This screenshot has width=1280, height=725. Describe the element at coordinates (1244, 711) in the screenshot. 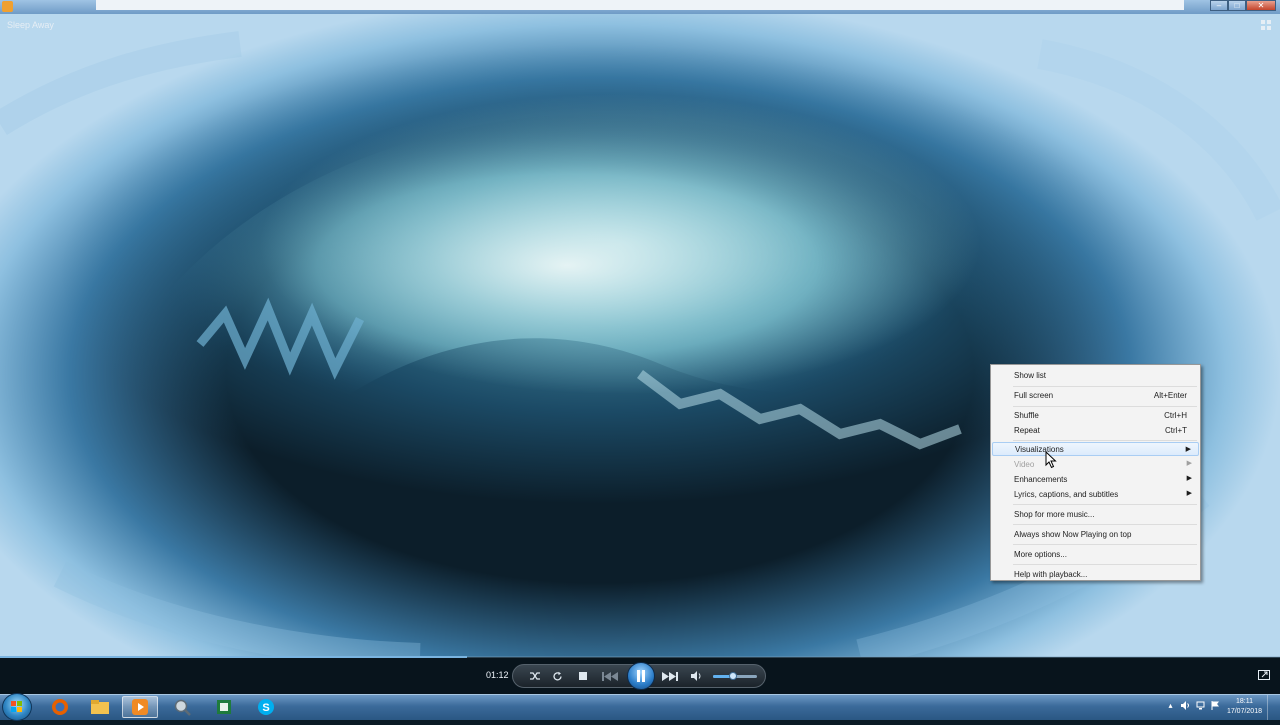

I see `clock-date: 17/07/2018` at that location.